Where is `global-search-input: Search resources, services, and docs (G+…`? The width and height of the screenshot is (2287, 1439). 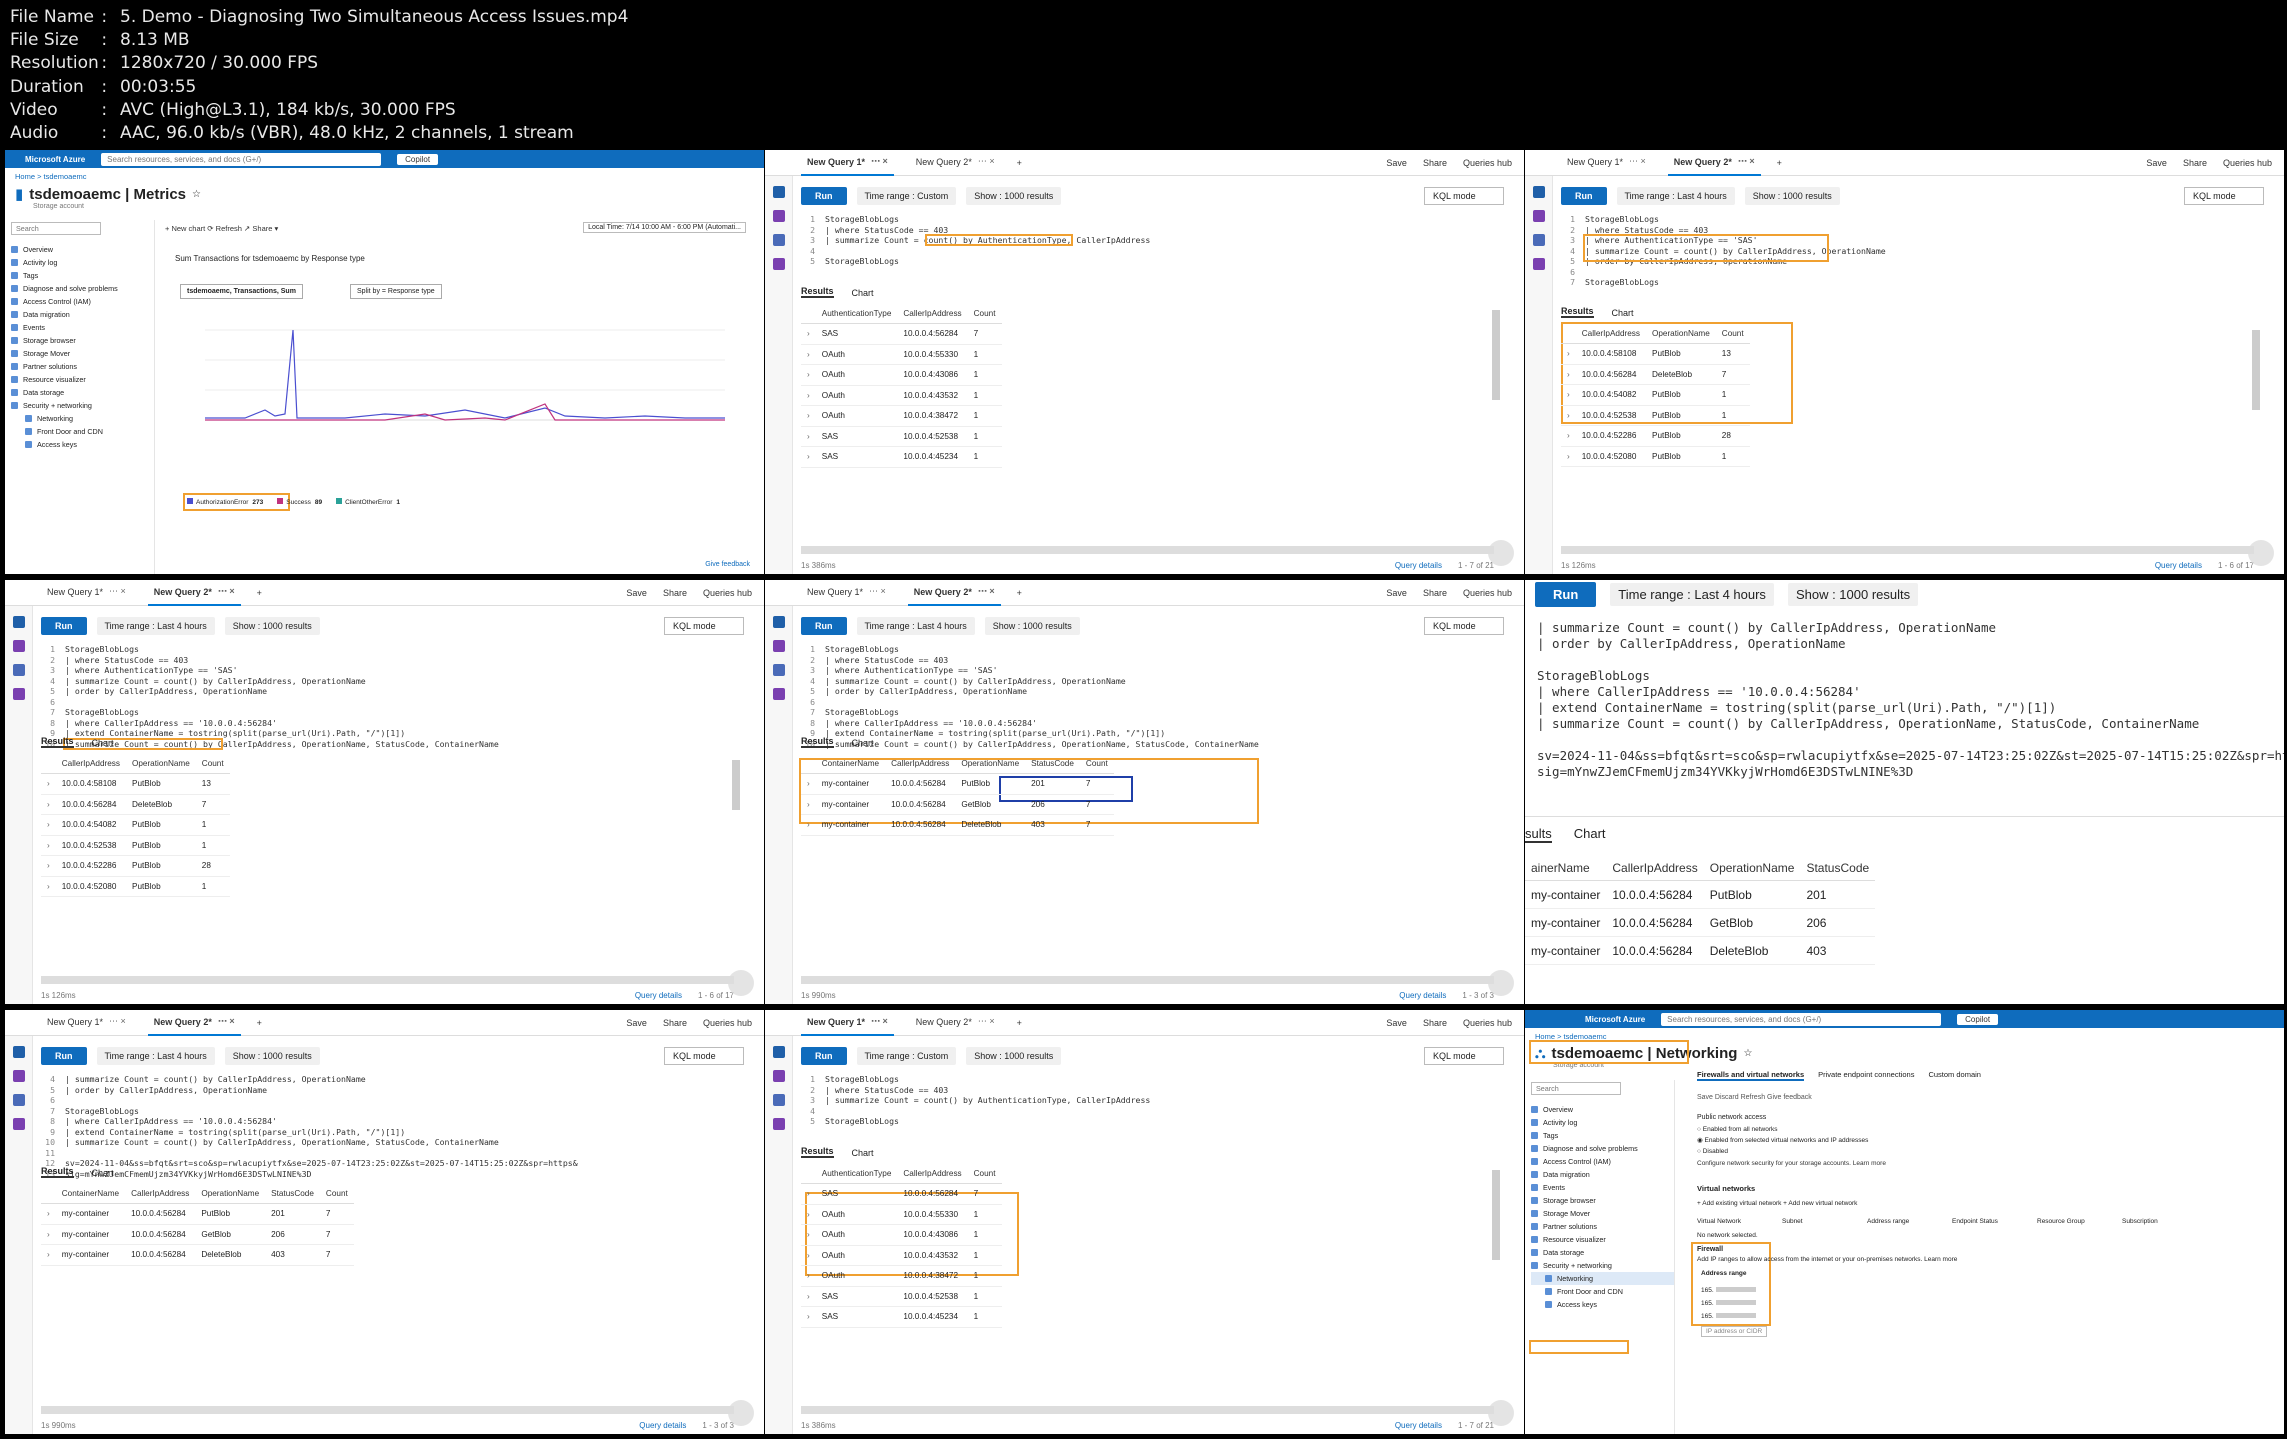
global-search-input: Search resources, services, and docs (G+… is located at coordinates (241, 159).